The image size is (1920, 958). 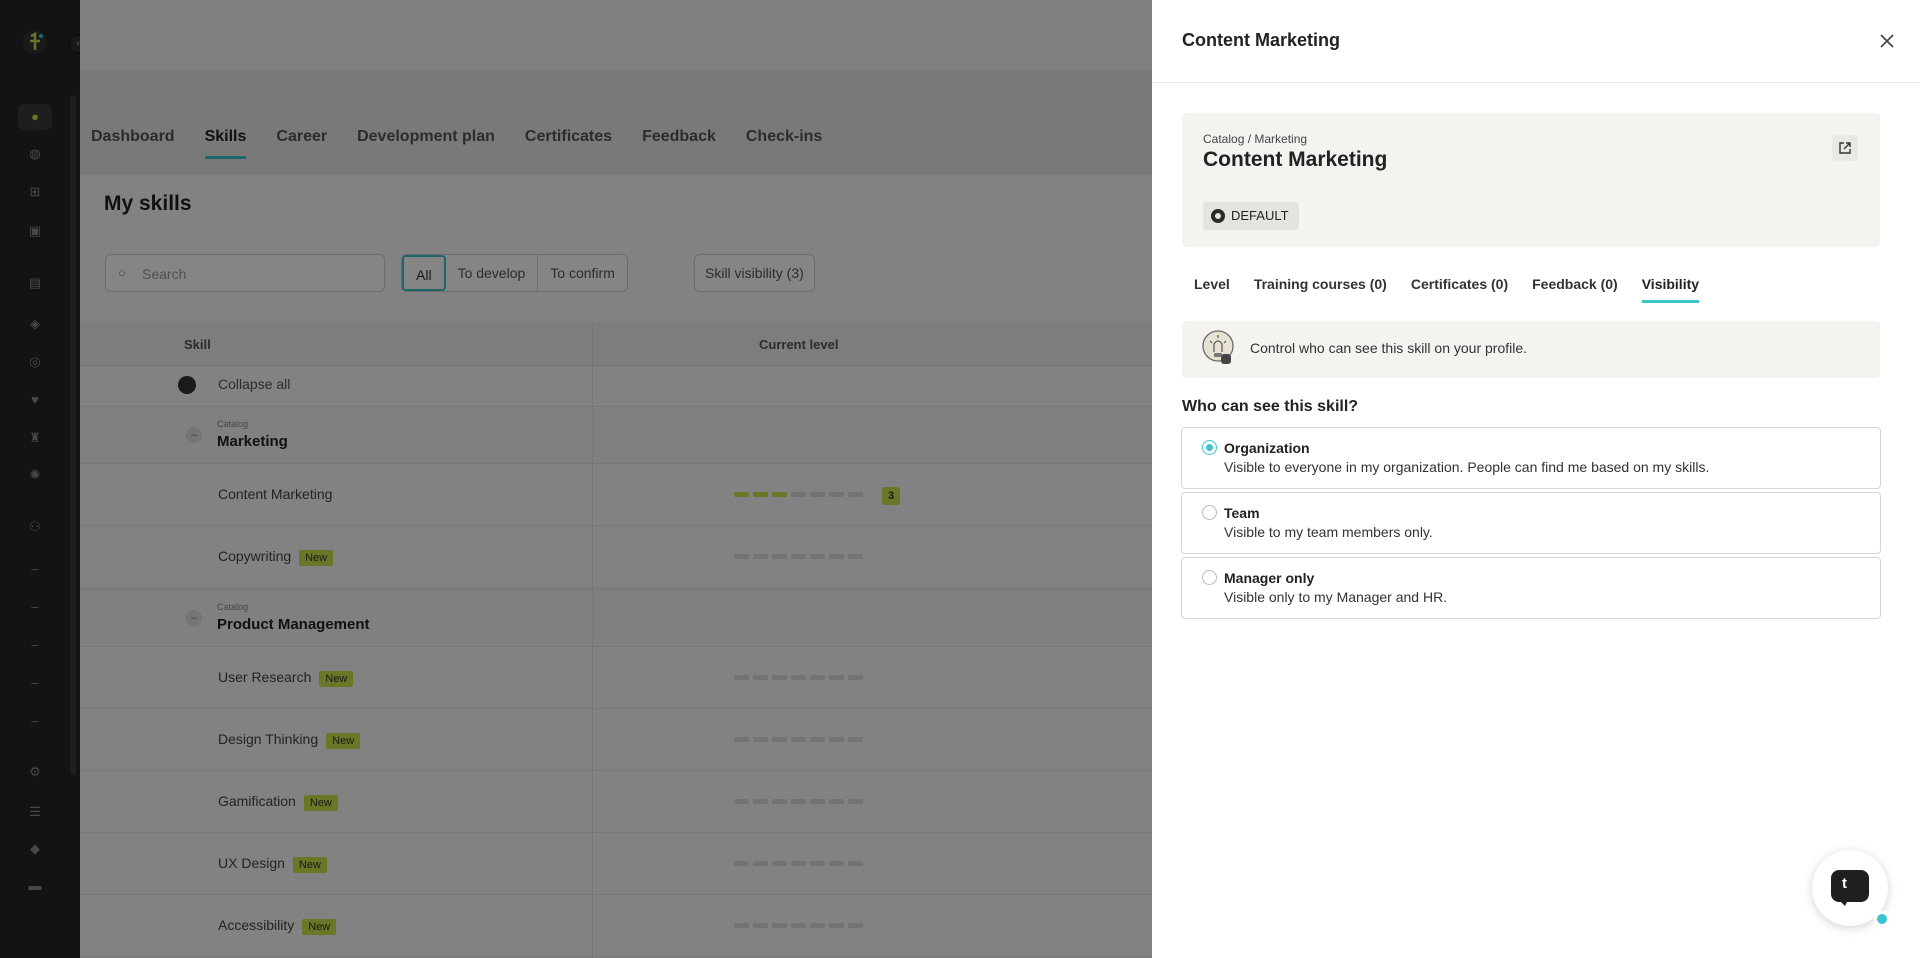 I want to click on chat-status-dot, so click(x=1882, y=919).